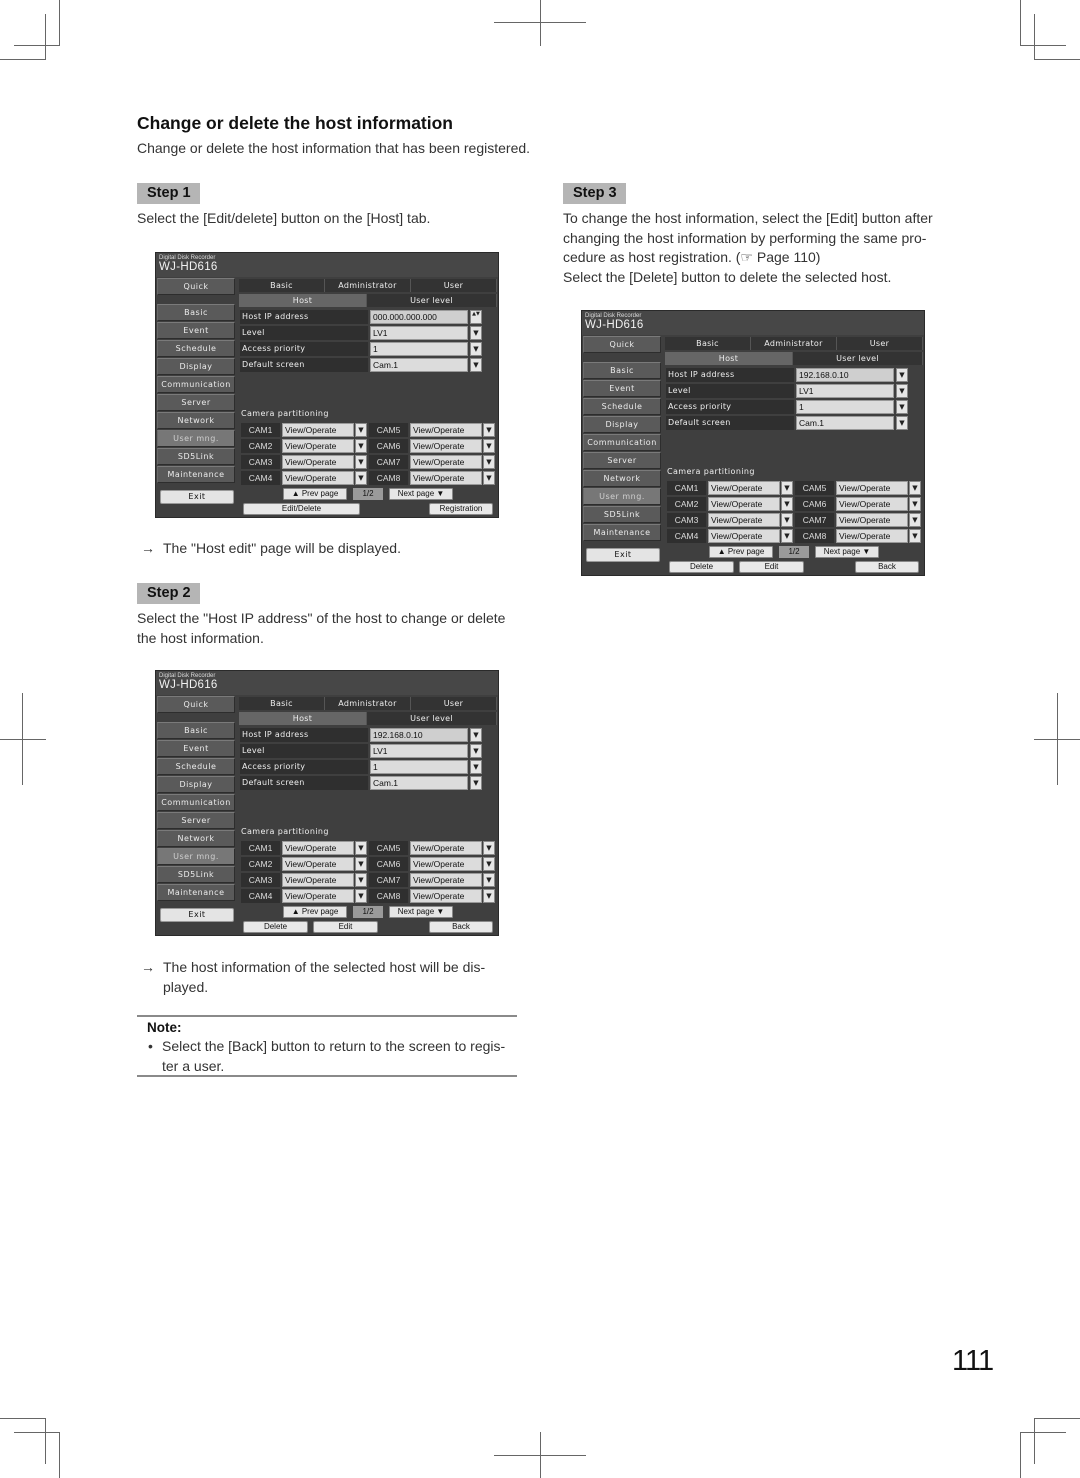 The height and width of the screenshot is (1478, 1080). Describe the element at coordinates (476, 317) in the screenshot. I see `spin-icon: ▲▼` at that location.